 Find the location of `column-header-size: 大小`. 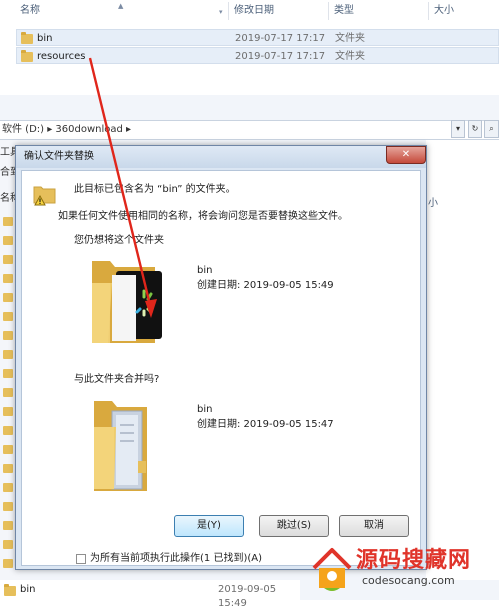

column-header-size: 大小 is located at coordinates (444, 11).